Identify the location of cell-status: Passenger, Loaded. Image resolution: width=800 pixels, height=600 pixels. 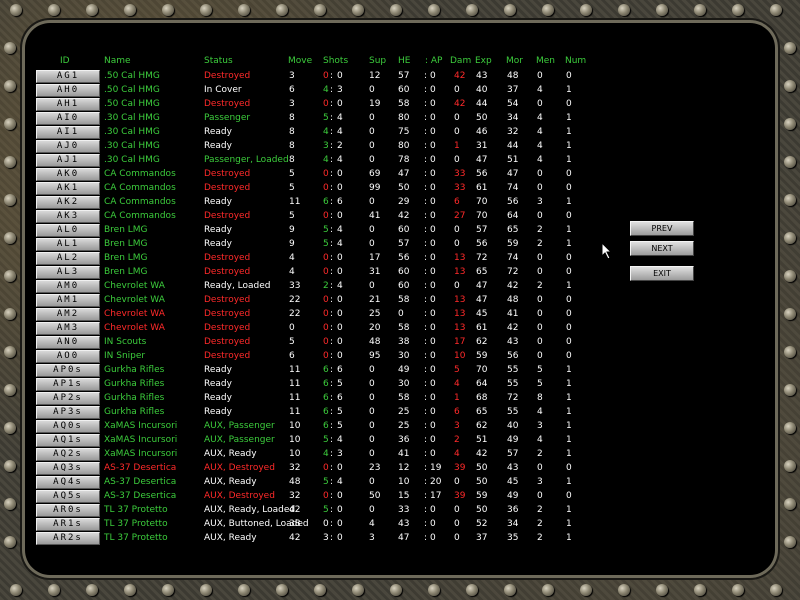
(246, 160).